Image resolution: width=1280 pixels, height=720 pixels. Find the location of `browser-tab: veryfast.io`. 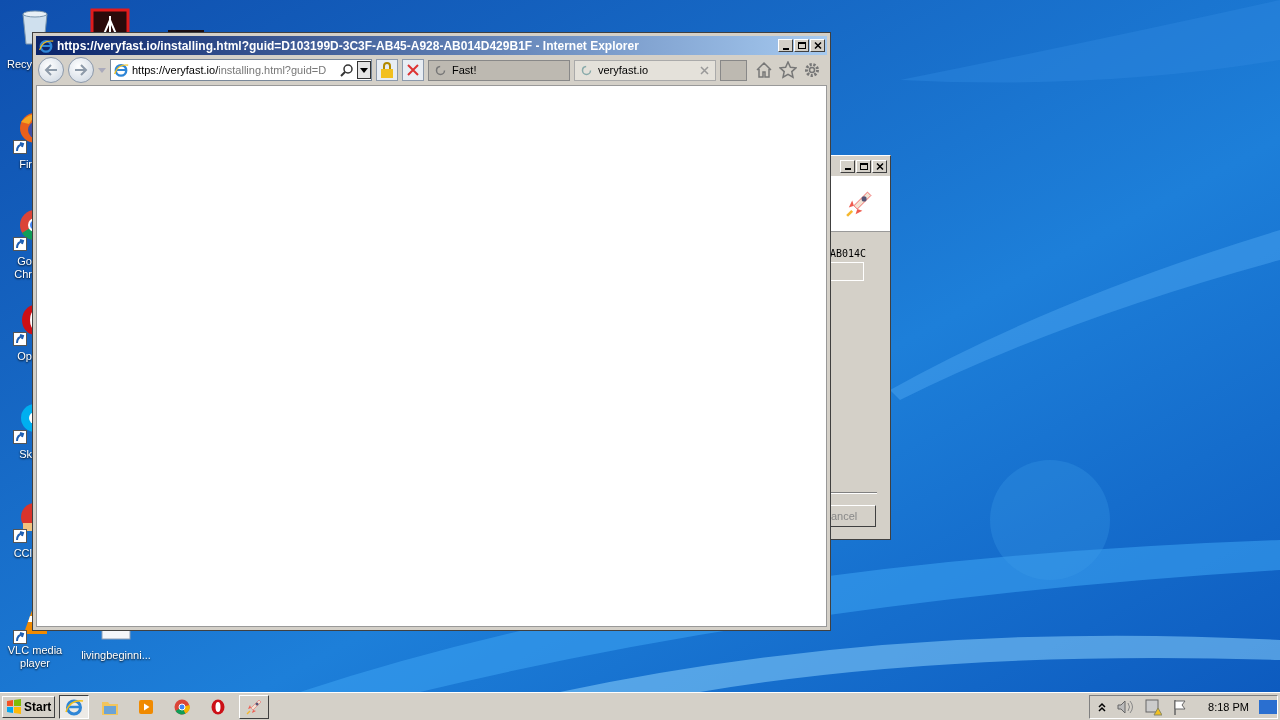

browser-tab: veryfast.io is located at coordinates (645, 70).